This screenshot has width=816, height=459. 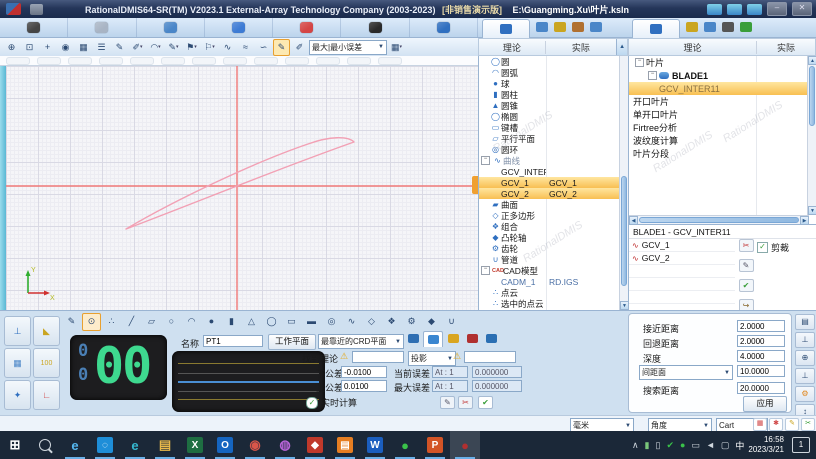 What do you see at coordinates (728, 28) in the screenshot?
I see `blade-tab-camera` at bounding box center [728, 28].